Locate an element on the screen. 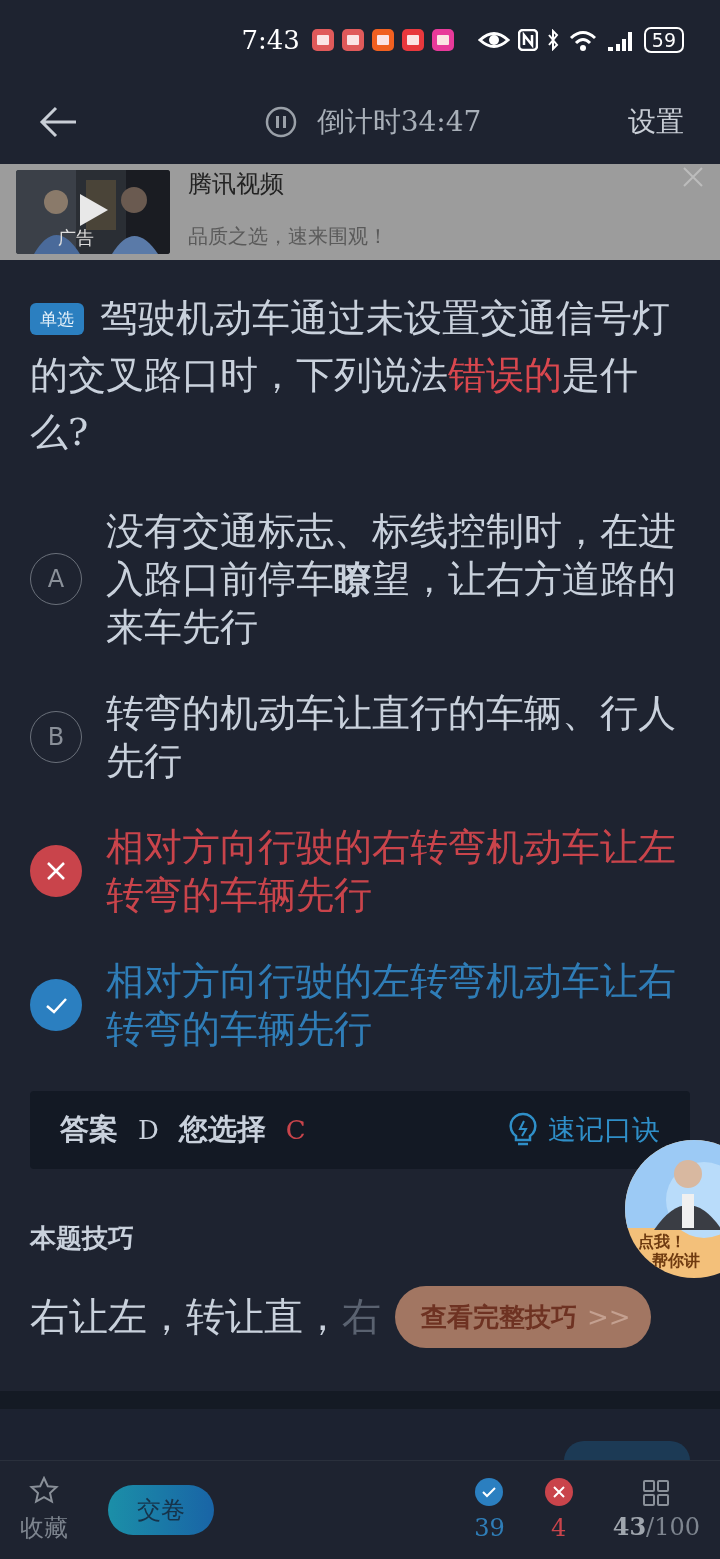  tip-text: 右让左，转让直， is located at coordinates (186, 1317).